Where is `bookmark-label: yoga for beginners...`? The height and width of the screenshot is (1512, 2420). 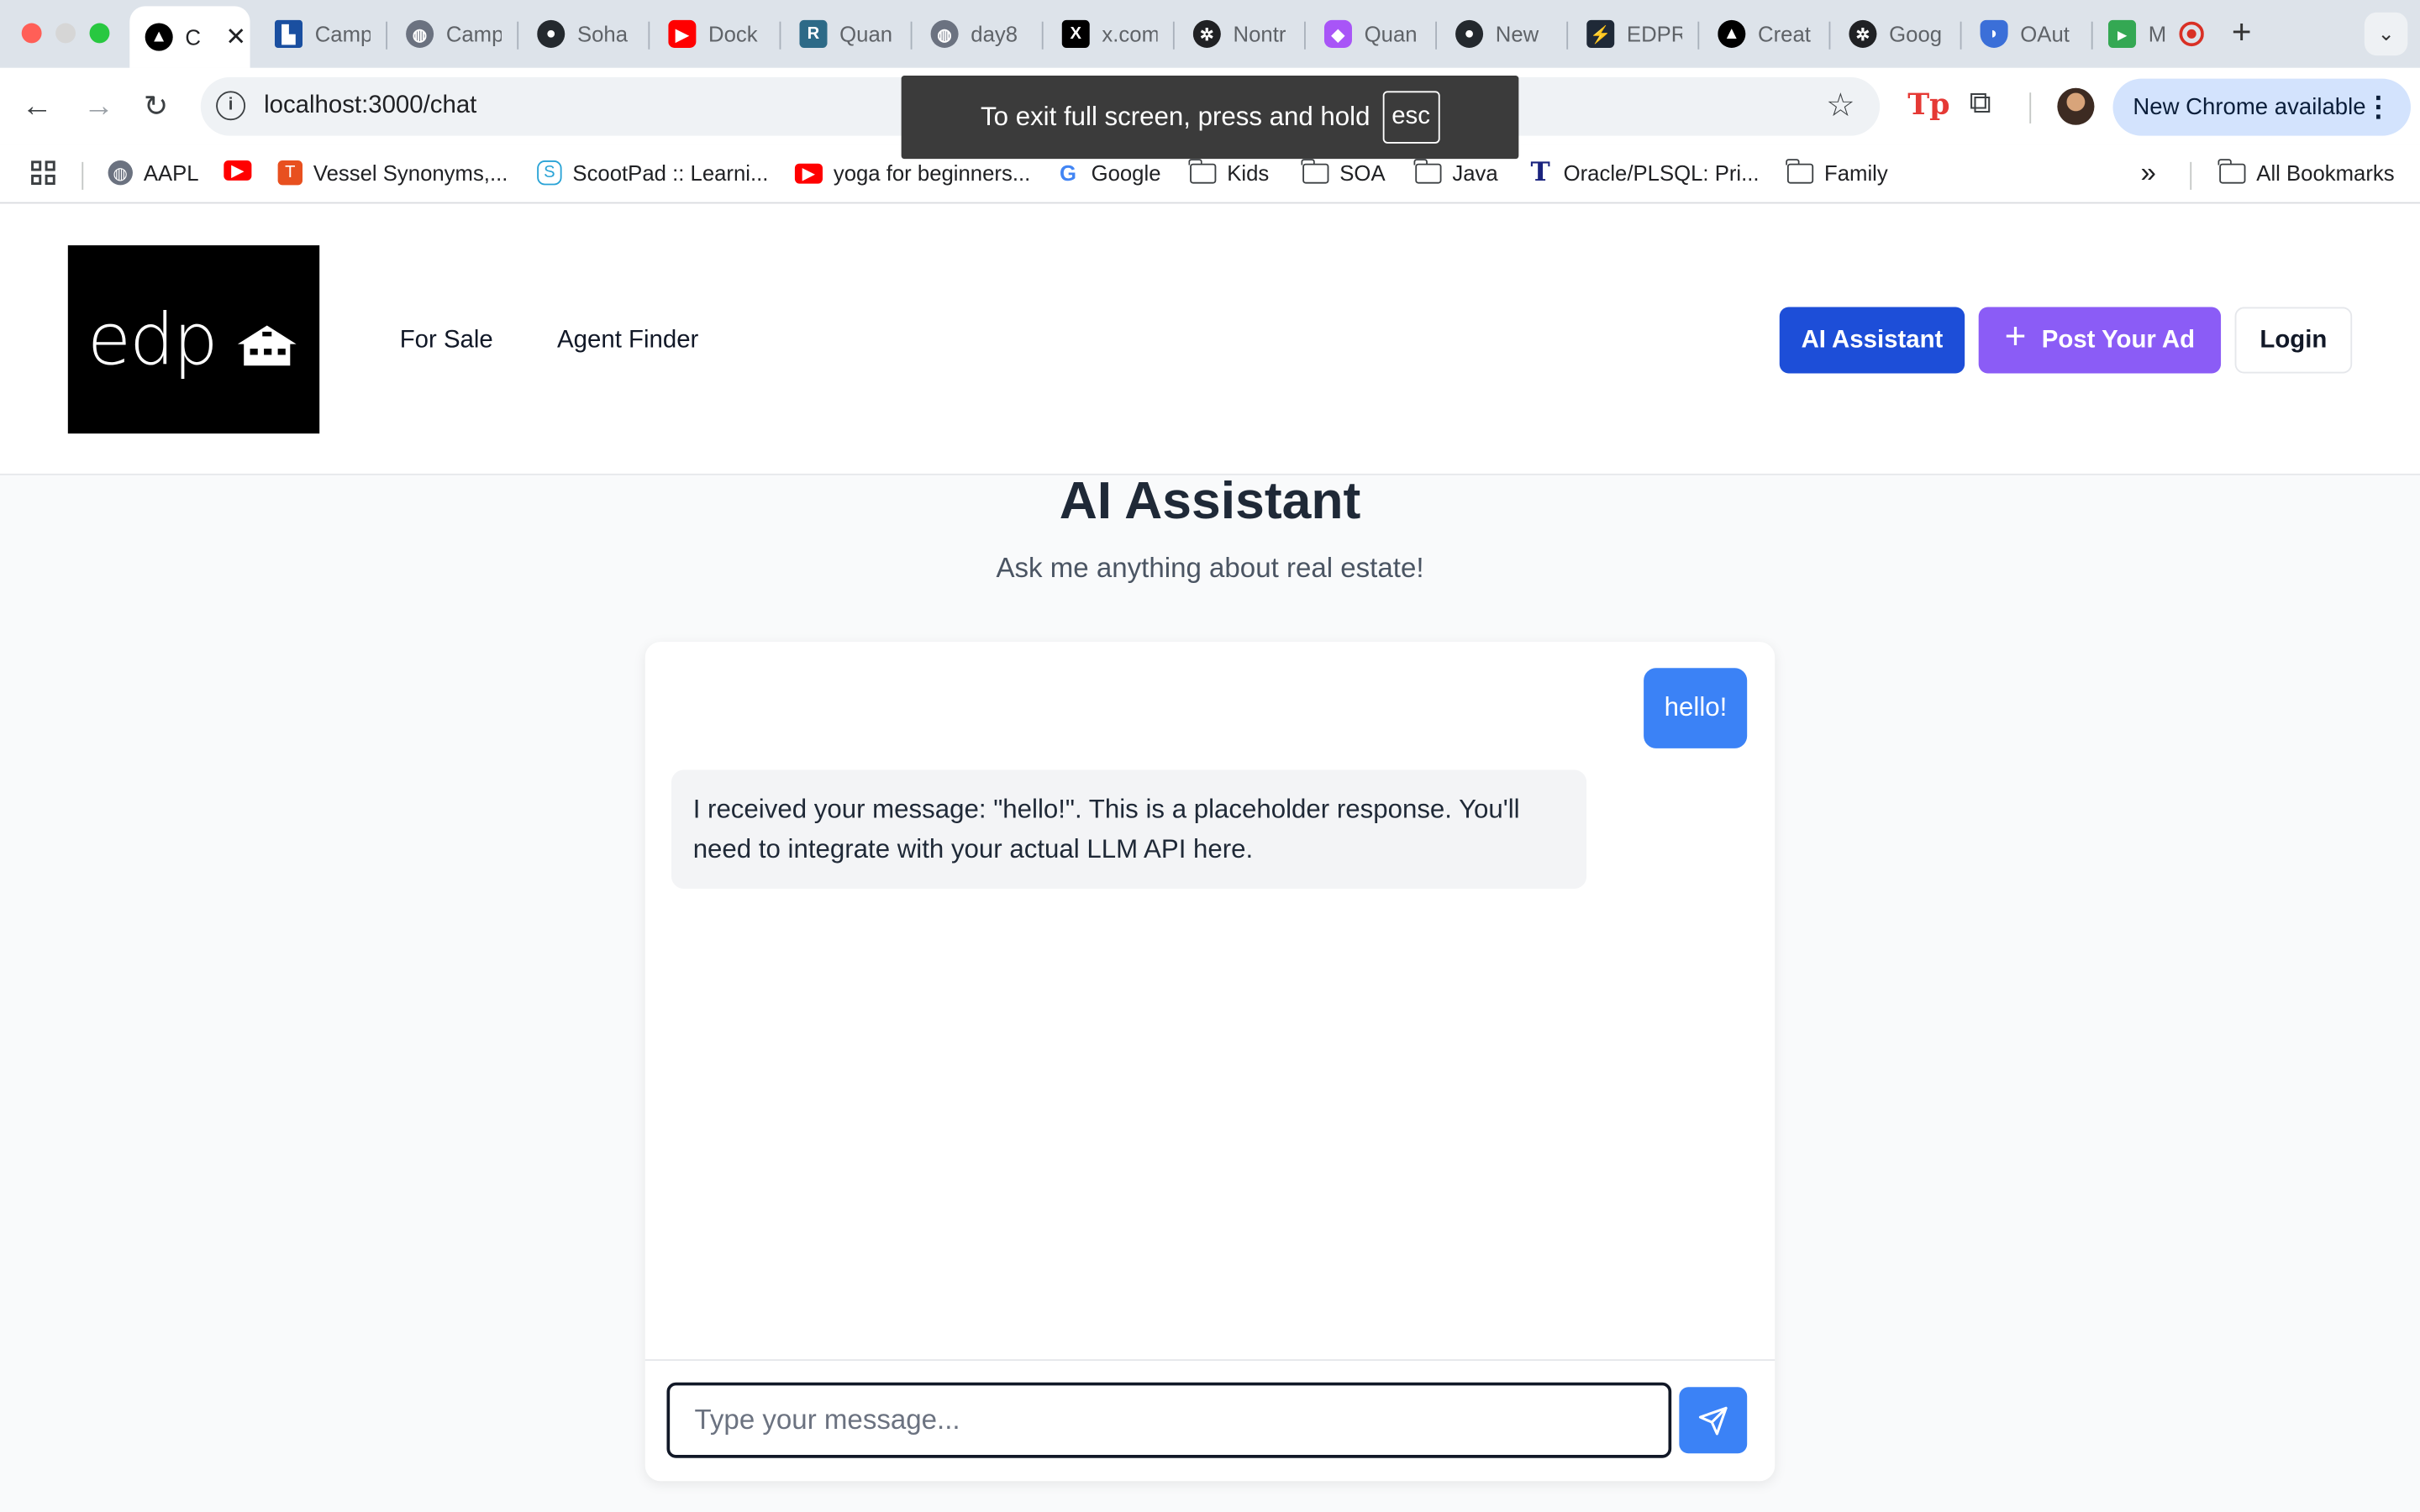 bookmark-label: yoga for beginners... is located at coordinates (932, 173).